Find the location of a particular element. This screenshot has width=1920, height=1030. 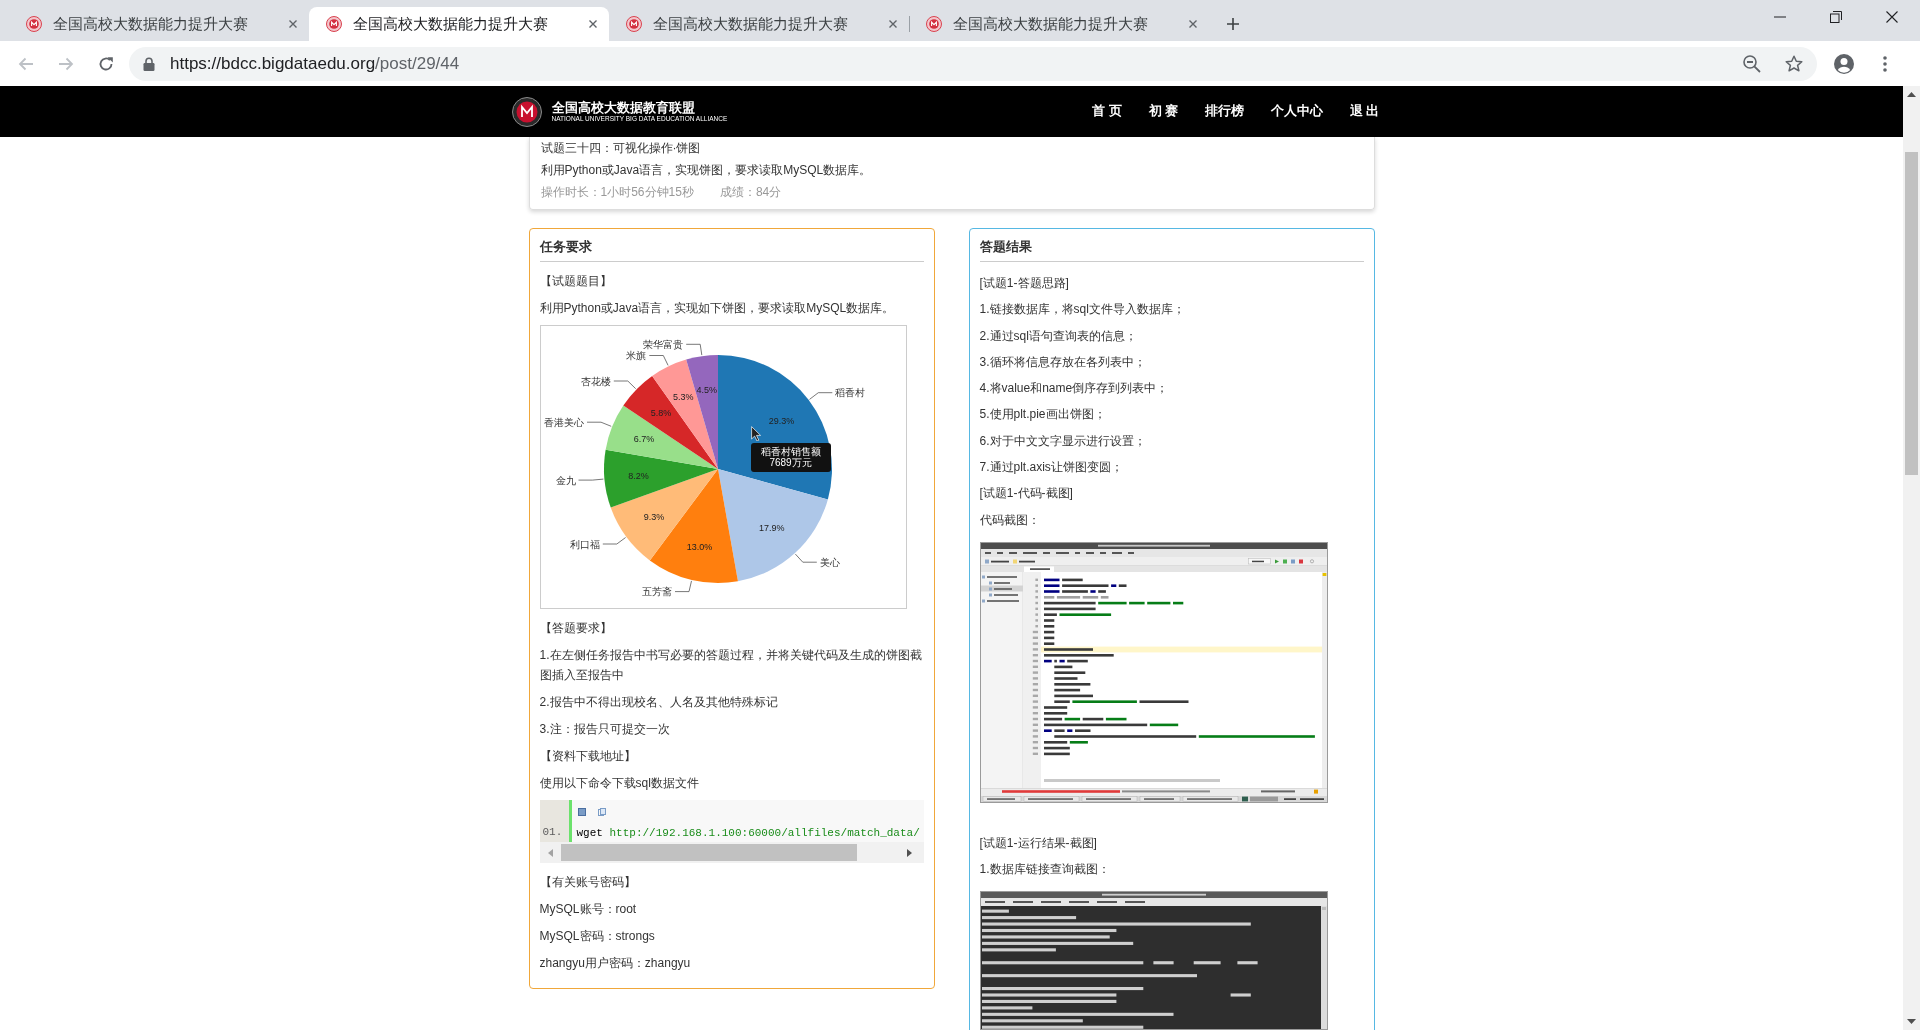

paragraph: MySQL账号：root is located at coordinates (588, 909).